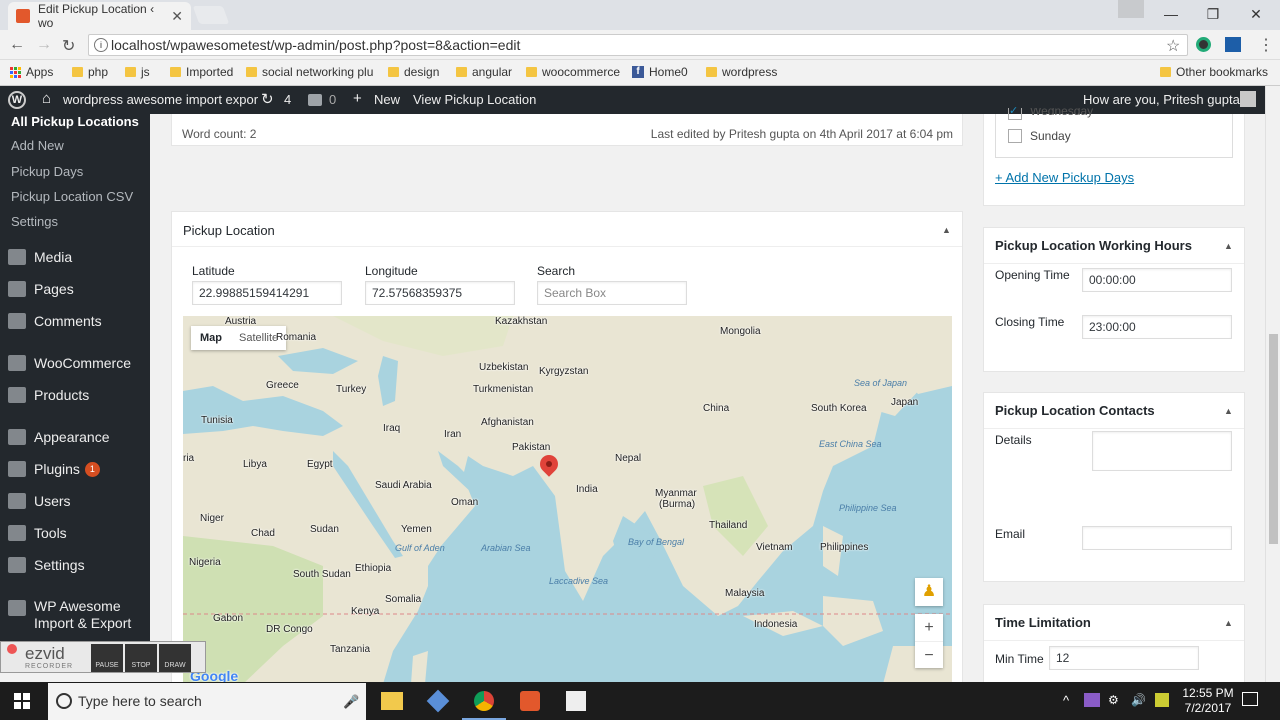  What do you see at coordinates (1203, 44) in the screenshot?
I see `extension-icon` at bounding box center [1203, 44].